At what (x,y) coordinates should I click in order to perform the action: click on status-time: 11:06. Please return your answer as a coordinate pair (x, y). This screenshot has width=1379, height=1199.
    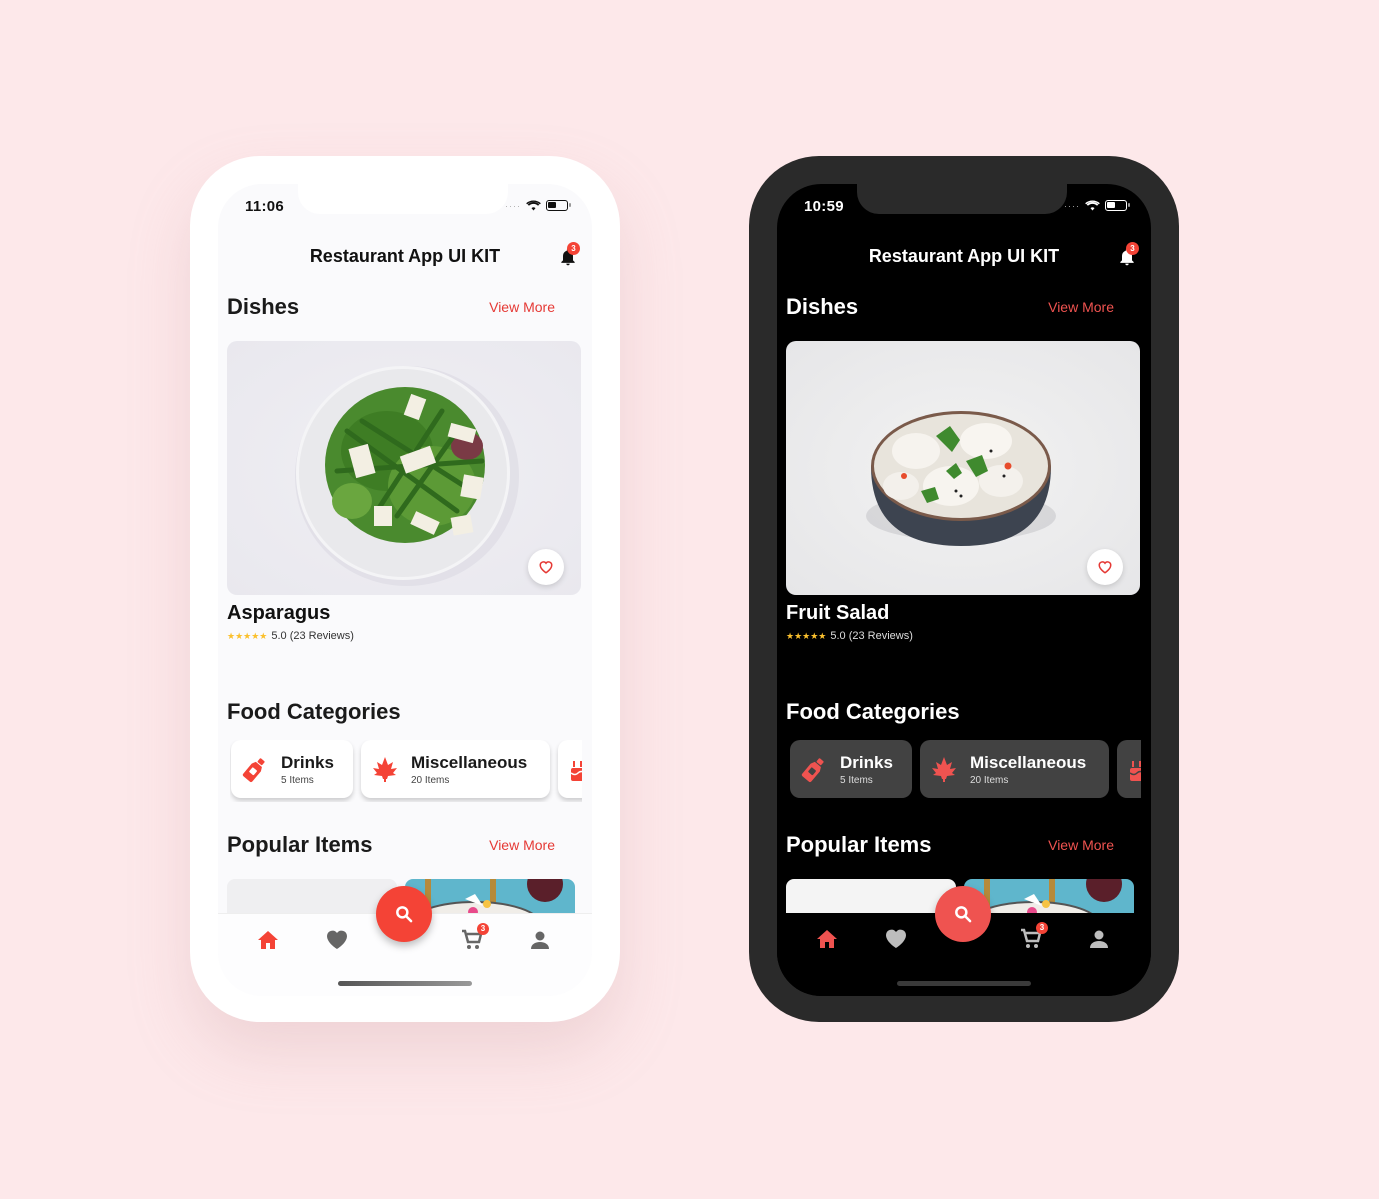
    Looking at the image, I should click on (265, 206).